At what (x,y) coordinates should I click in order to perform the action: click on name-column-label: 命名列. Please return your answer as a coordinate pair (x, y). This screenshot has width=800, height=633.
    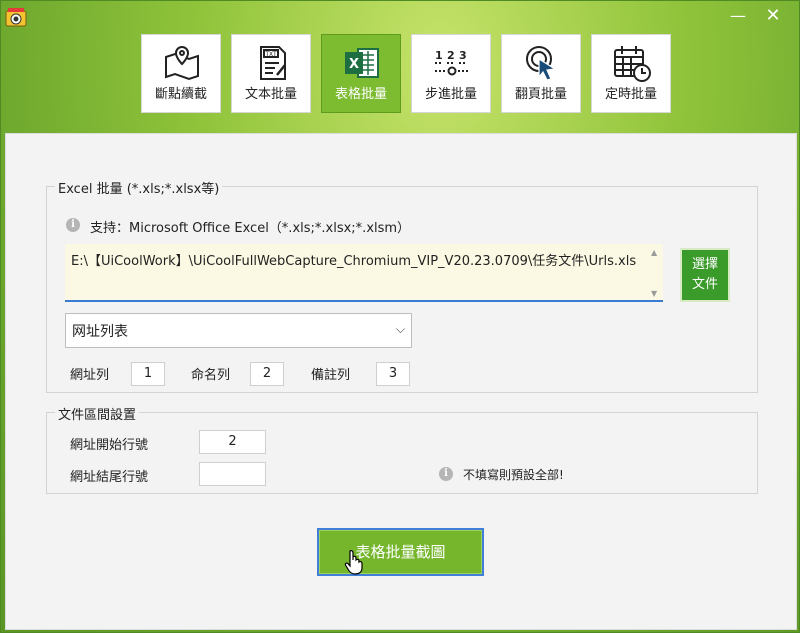
    Looking at the image, I should click on (211, 375).